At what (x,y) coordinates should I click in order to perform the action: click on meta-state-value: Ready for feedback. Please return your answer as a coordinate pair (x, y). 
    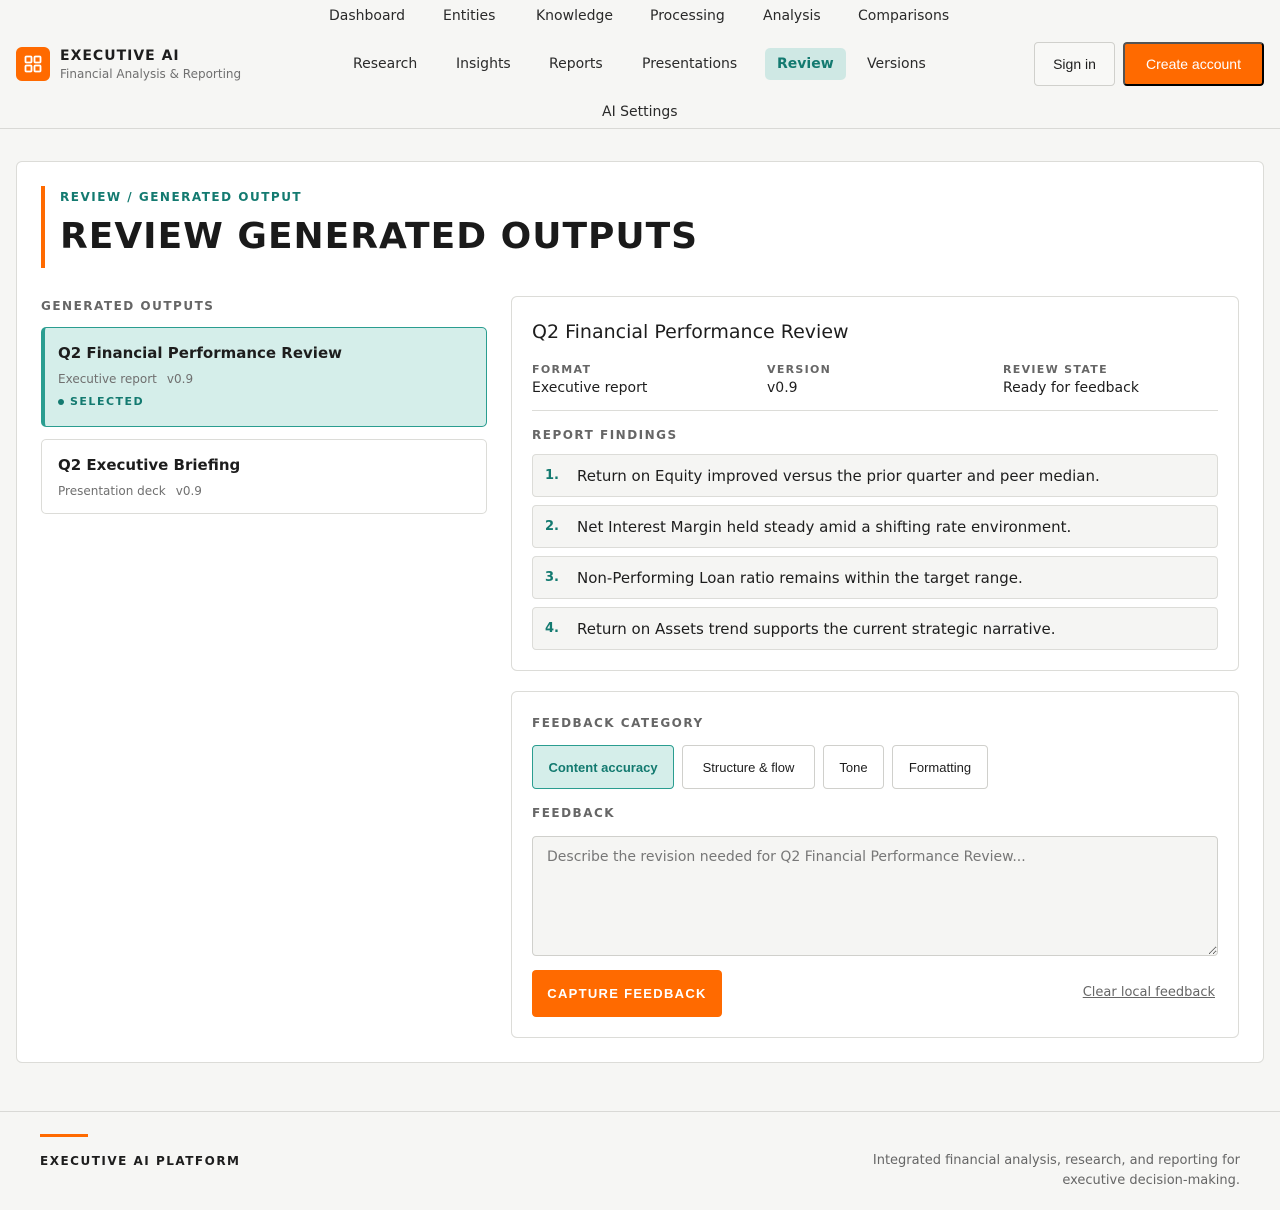
    Looking at the image, I should click on (1071, 388).